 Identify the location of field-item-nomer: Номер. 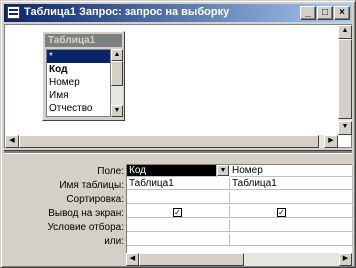
(78, 82).